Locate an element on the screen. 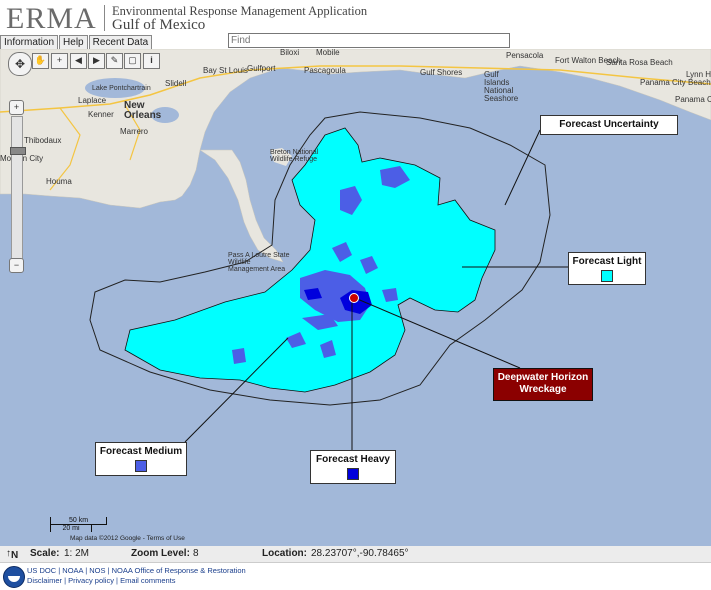 This screenshot has height=590, width=711. land-delta is located at coordinates (241, 206).